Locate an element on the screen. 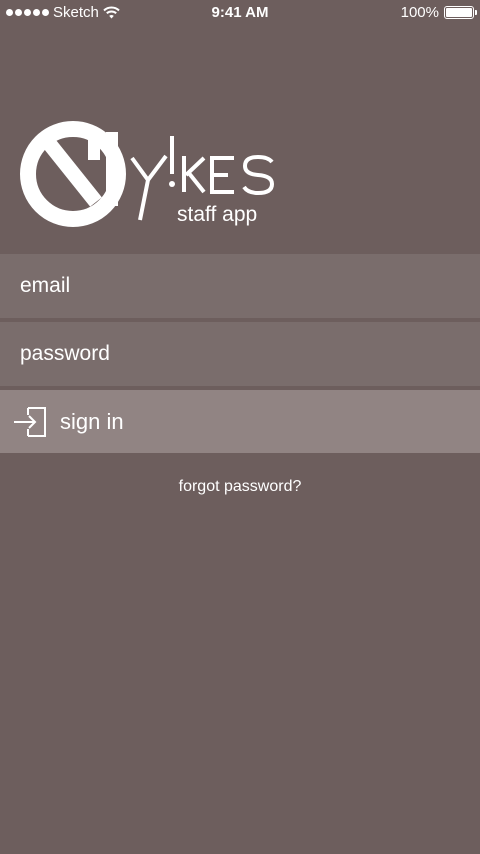 This screenshot has width=480, height=854. email-input is located at coordinates (240, 286).